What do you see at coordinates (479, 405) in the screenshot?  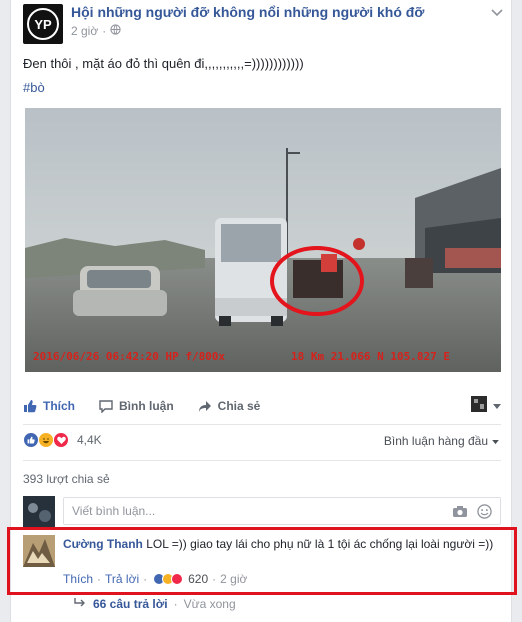 I see `page-avatar-icon` at bounding box center [479, 405].